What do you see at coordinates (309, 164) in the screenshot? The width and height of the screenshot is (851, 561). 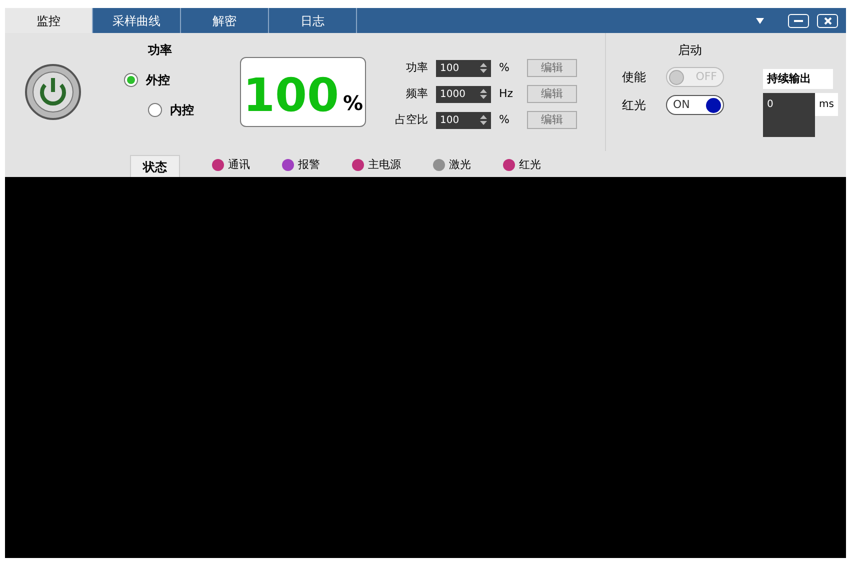 I see `status-label: 报警` at bounding box center [309, 164].